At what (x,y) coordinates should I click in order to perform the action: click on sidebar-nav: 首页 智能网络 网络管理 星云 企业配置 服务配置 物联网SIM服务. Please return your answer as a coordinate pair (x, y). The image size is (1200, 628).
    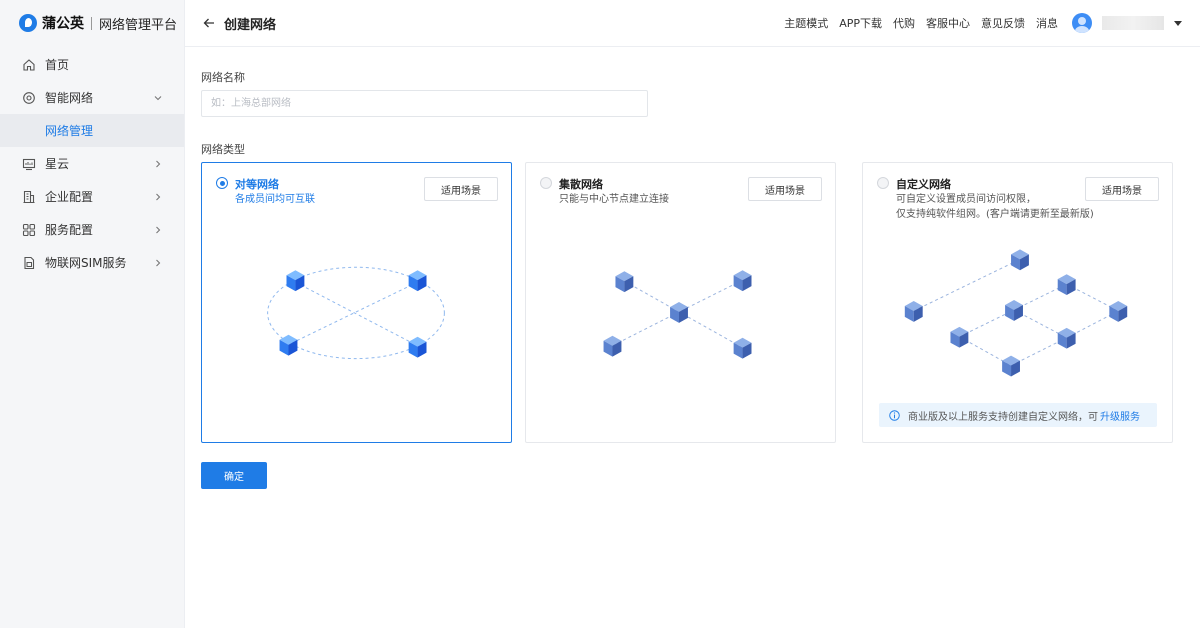
    Looking at the image, I should click on (92, 163).